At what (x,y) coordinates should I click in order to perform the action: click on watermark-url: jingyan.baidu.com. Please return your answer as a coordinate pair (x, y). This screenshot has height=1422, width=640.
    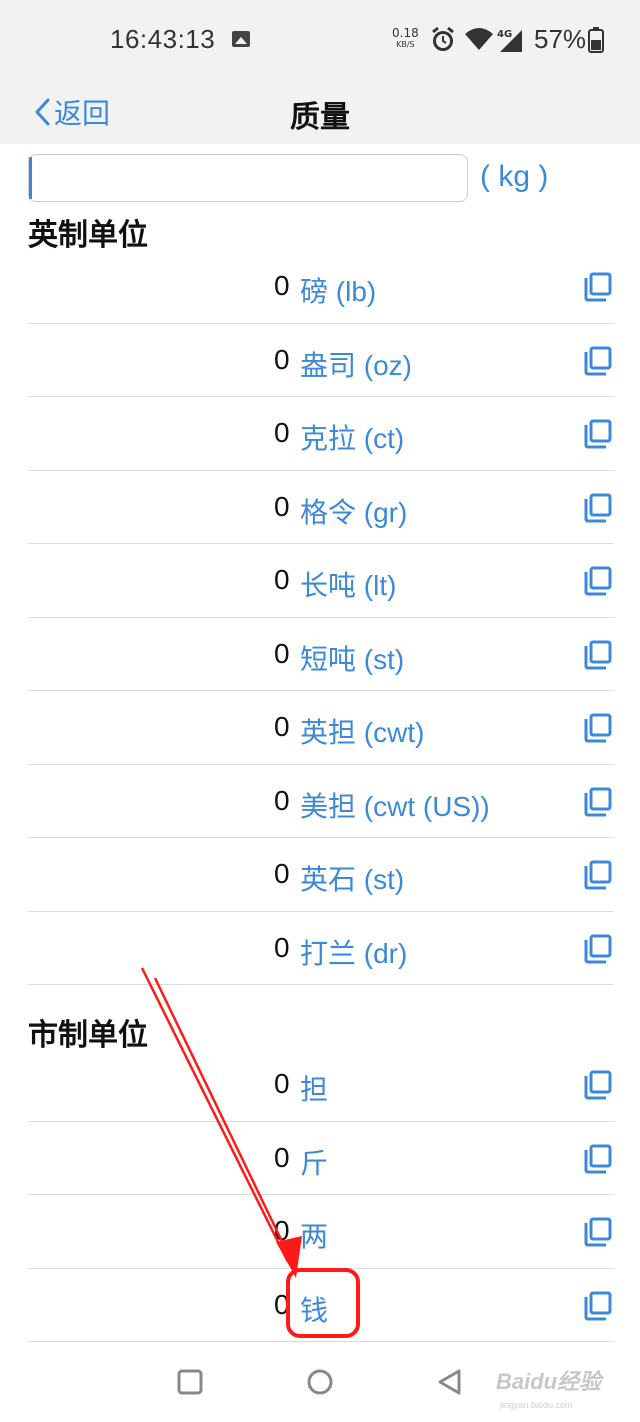
    Looking at the image, I should click on (536, 1405).